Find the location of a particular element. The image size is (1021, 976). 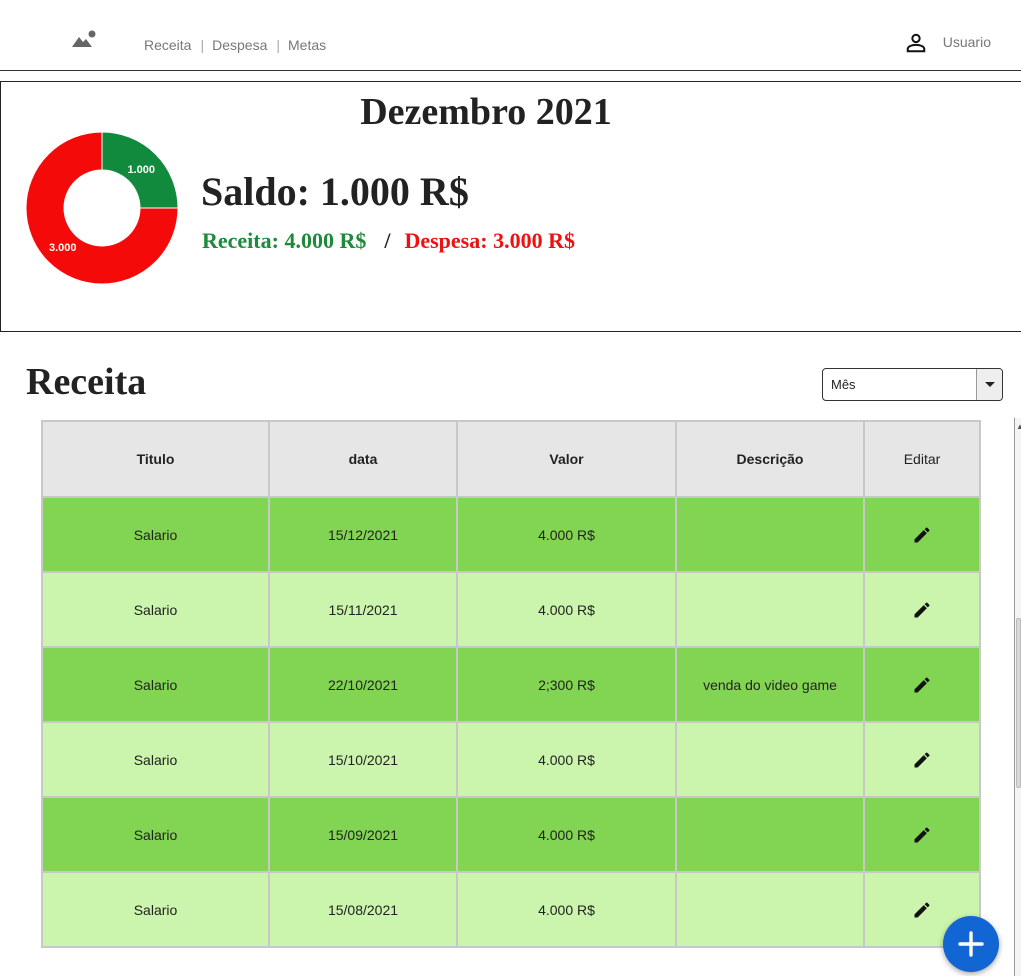

cell-data: 15/12/2021 is located at coordinates (363, 534).